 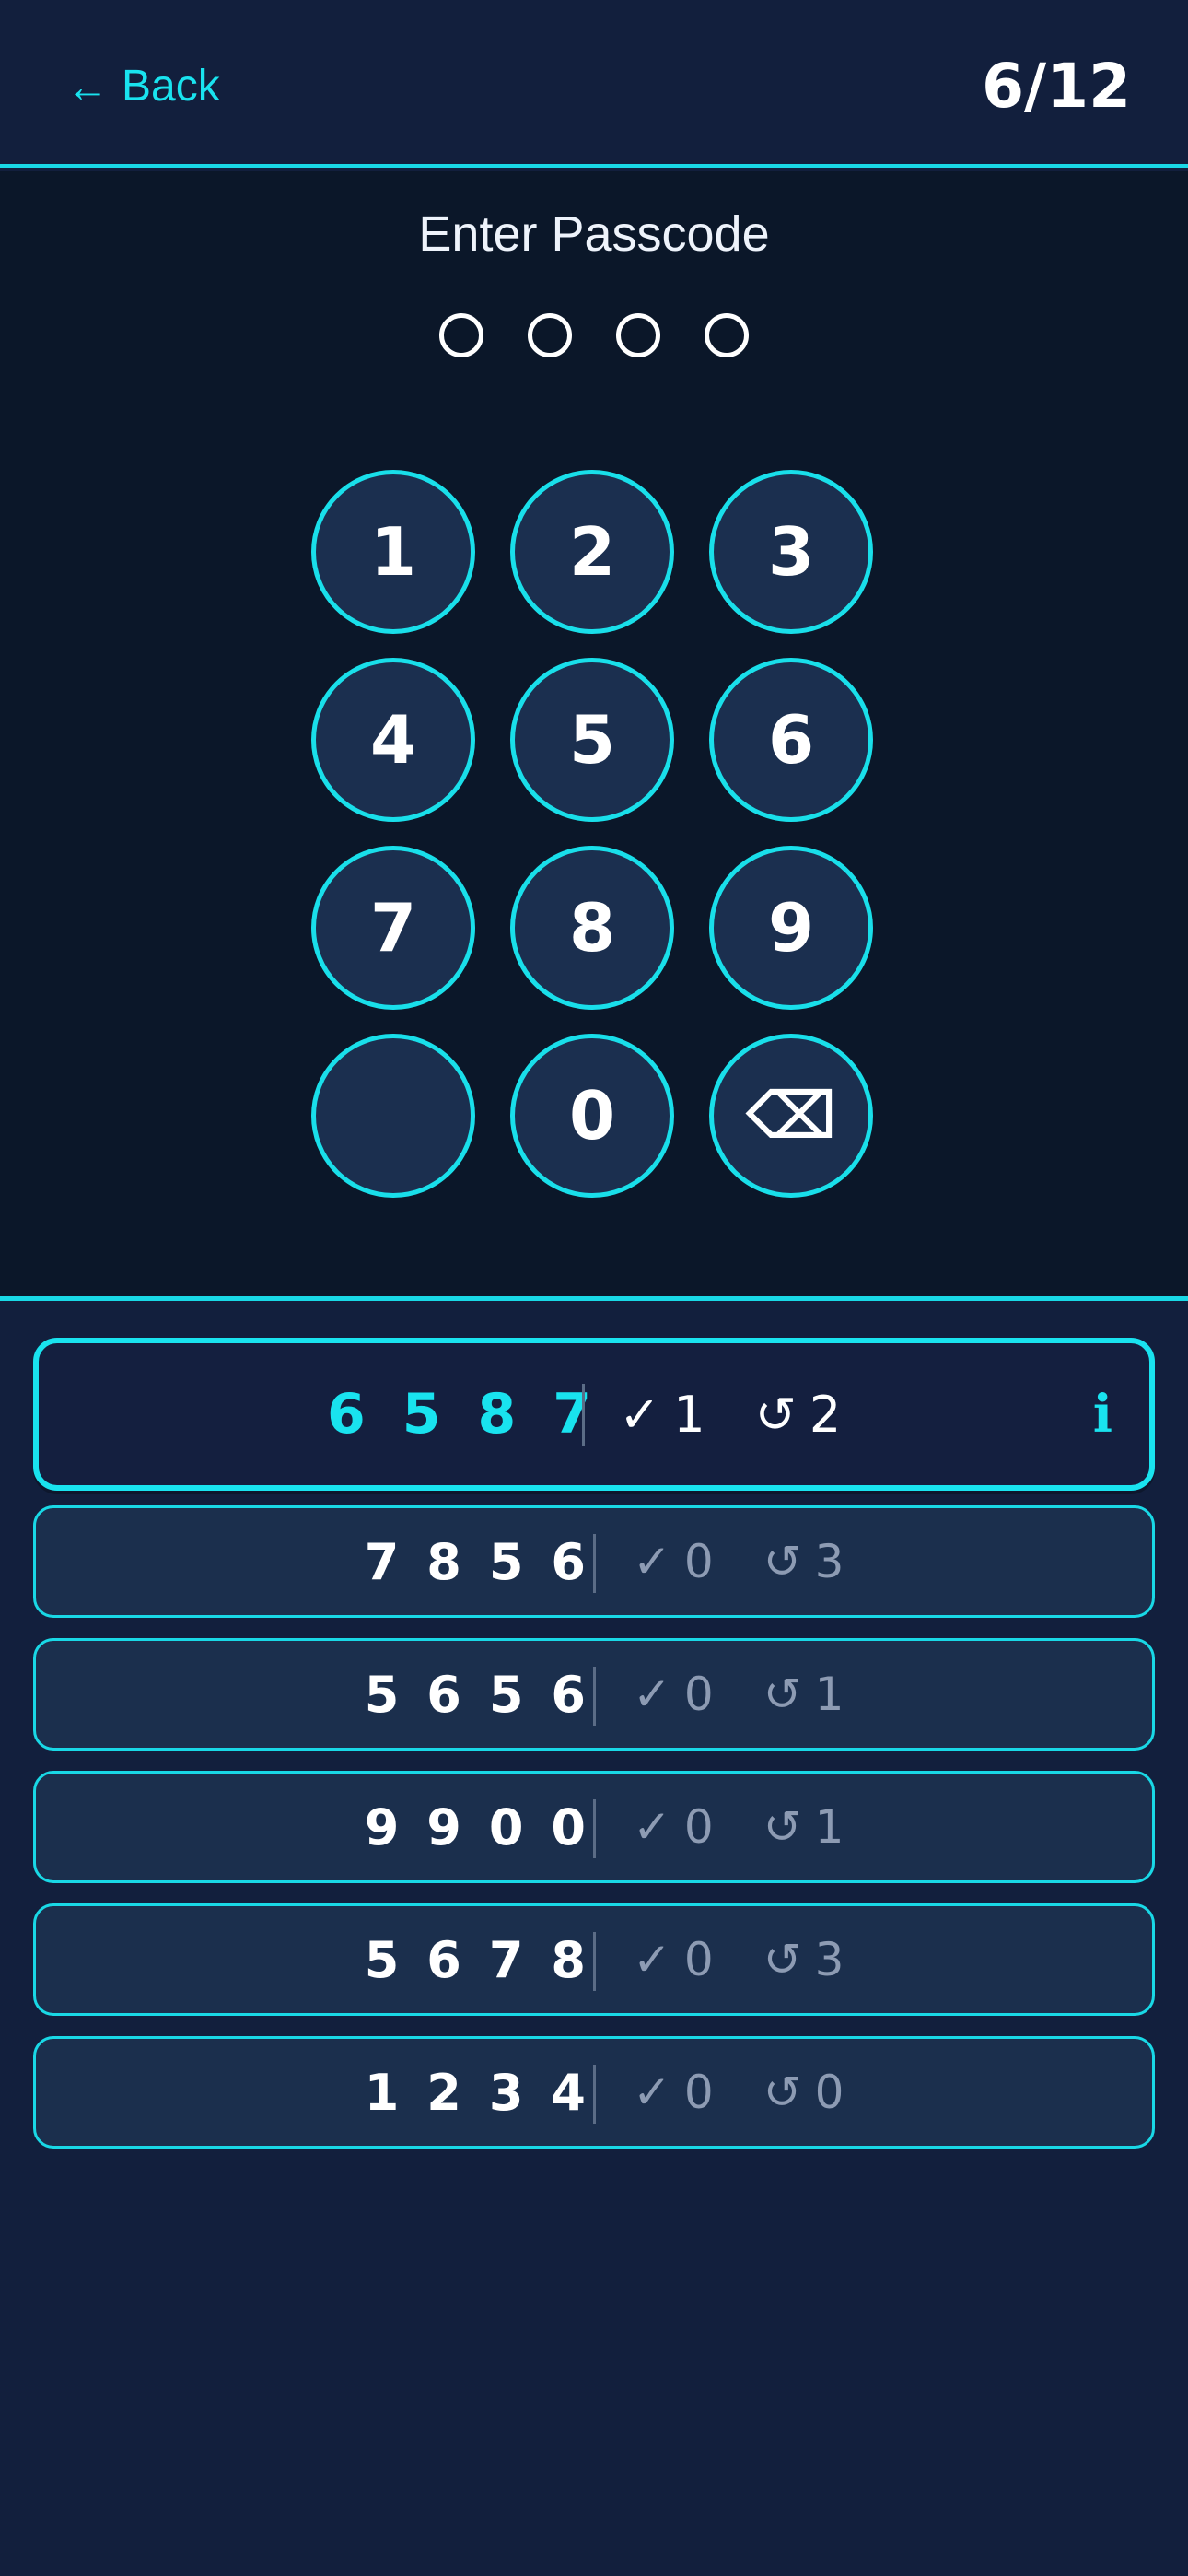 What do you see at coordinates (393, 740) in the screenshot?
I see `key-4: 4` at bounding box center [393, 740].